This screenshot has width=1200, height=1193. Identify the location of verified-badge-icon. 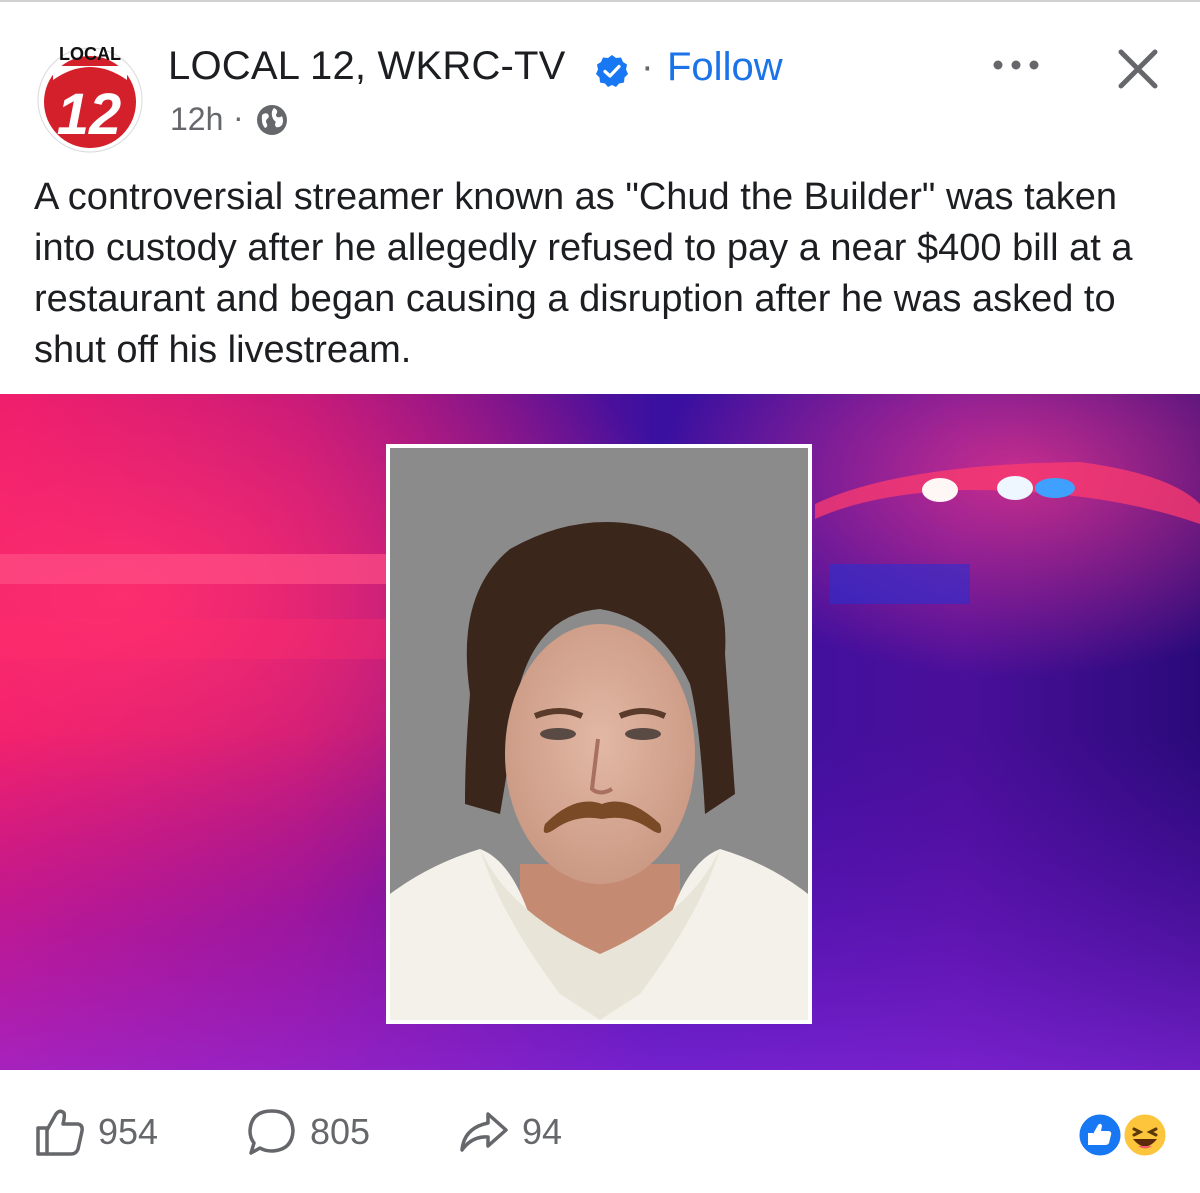
(612, 71).